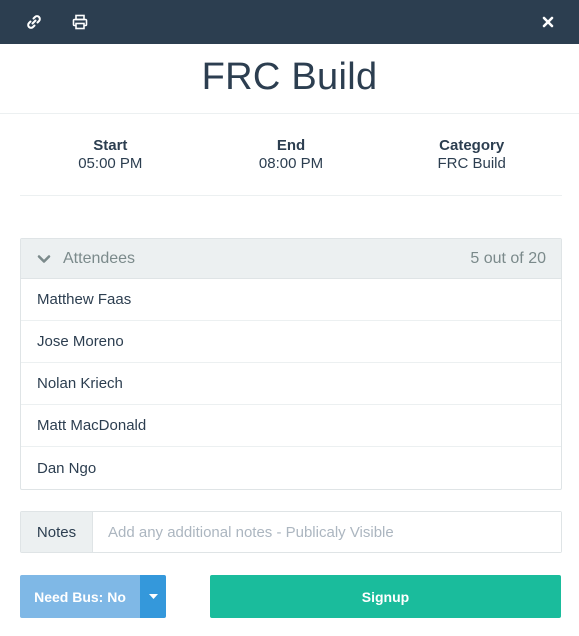 The image size is (579, 636). Describe the element at coordinates (508, 258) in the screenshot. I see `attendees-count: 5 out of 20` at that location.